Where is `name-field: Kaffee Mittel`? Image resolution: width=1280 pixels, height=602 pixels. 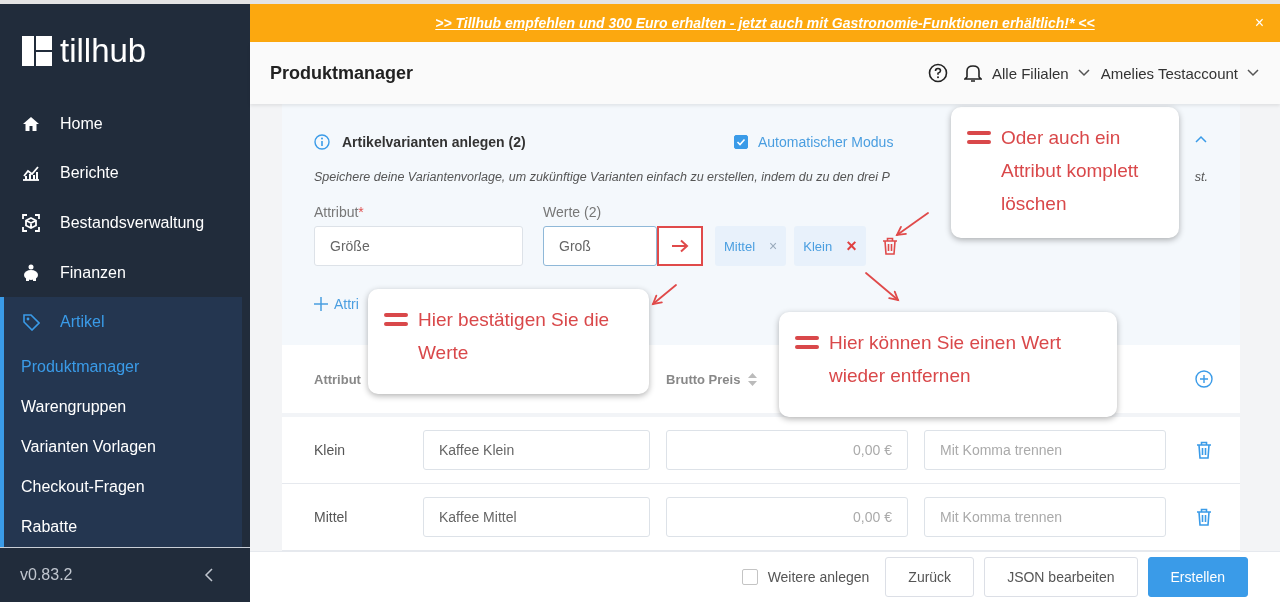 name-field: Kaffee Mittel is located at coordinates (536, 516).